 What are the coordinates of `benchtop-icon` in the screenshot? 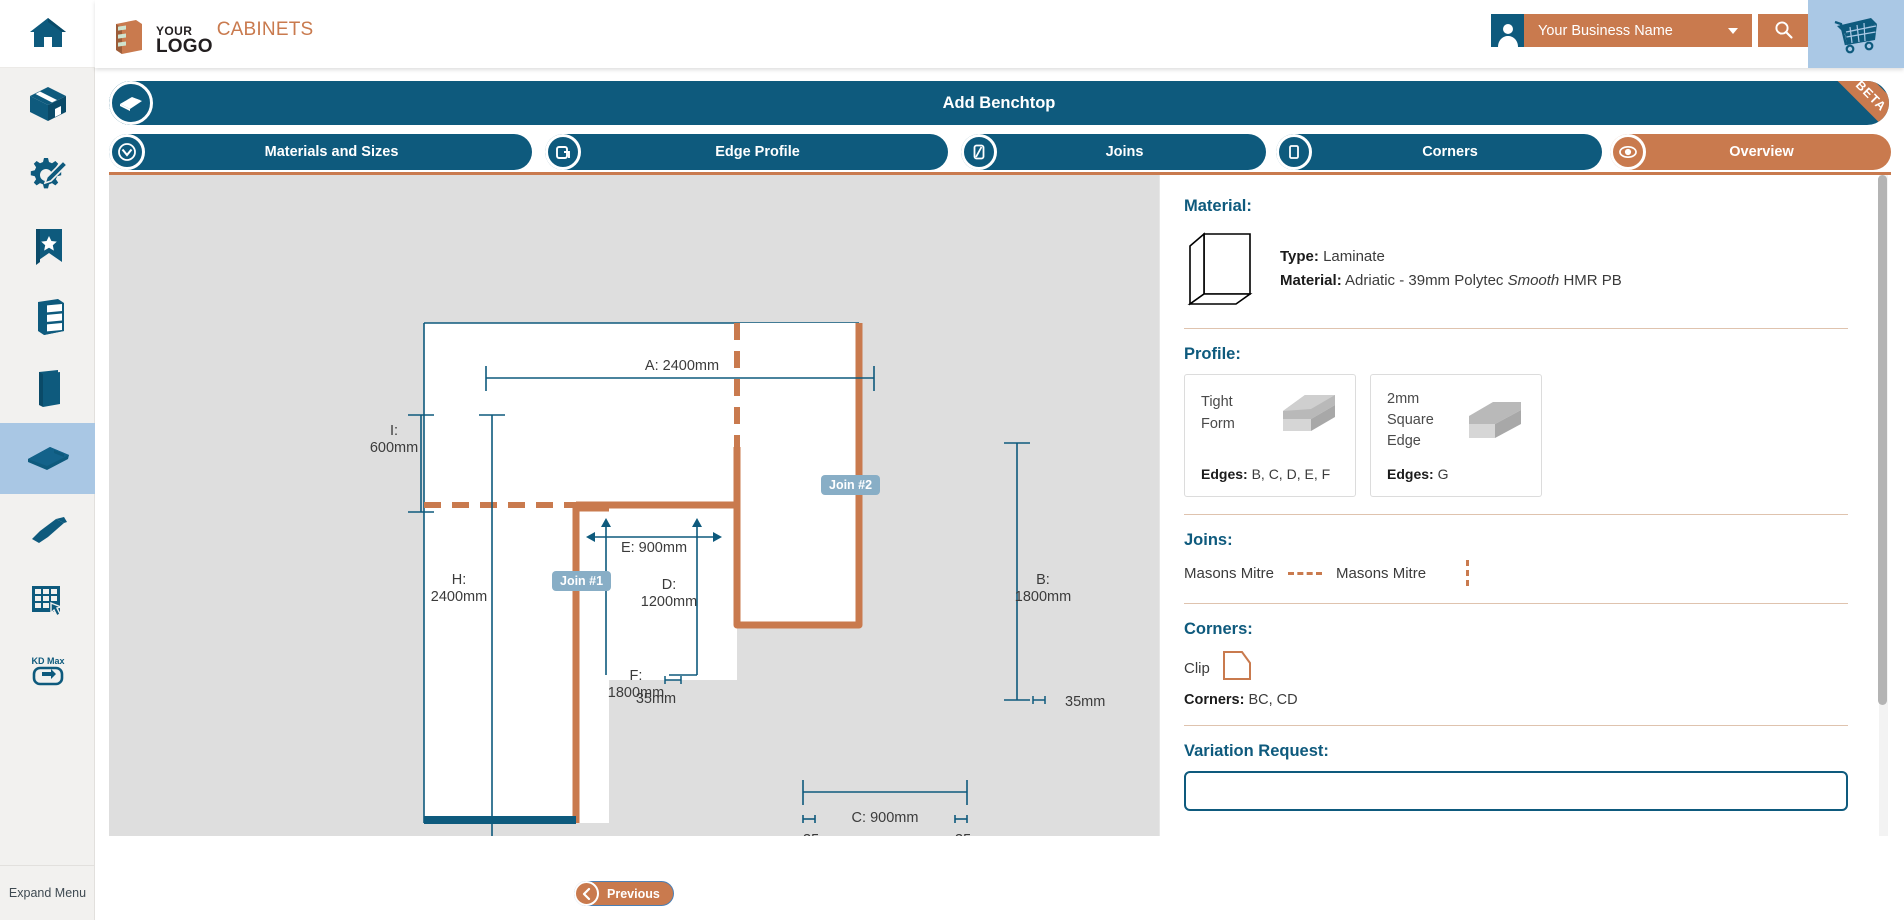 It's located at (48, 459).